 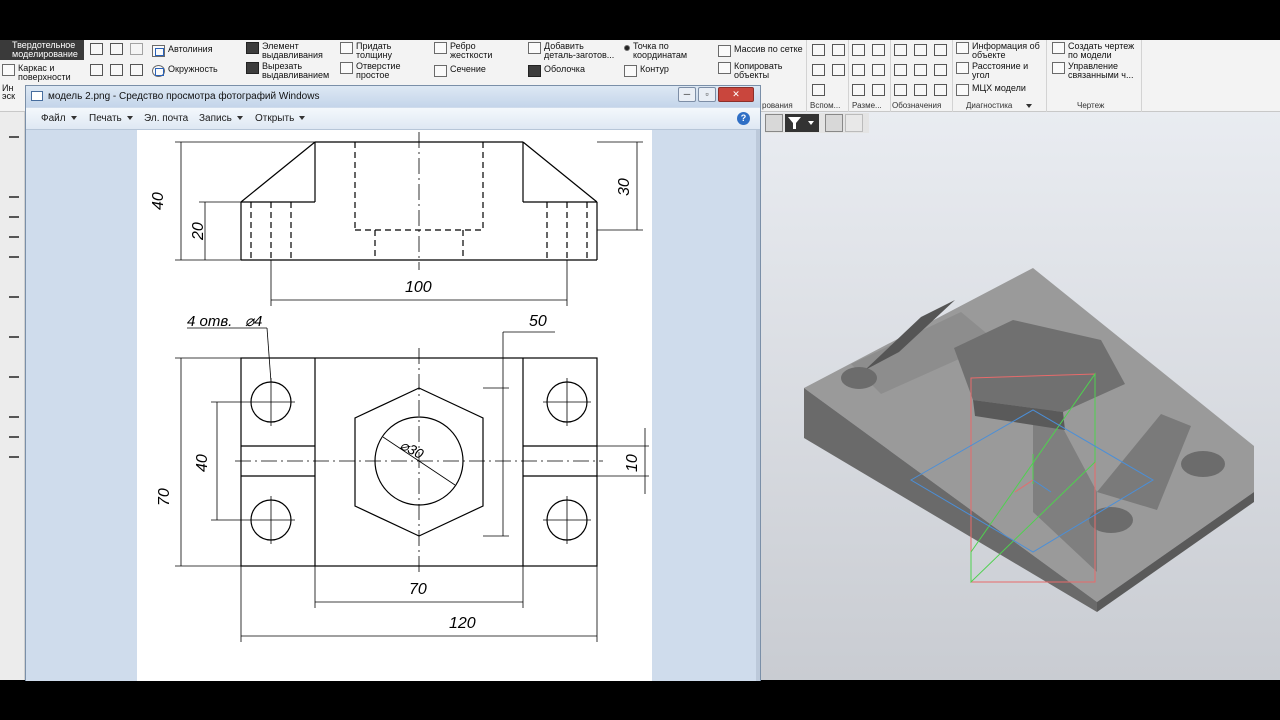 What do you see at coordinates (182, 51) in the screenshot?
I see `autoline-button: Автолиния` at bounding box center [182, 51].